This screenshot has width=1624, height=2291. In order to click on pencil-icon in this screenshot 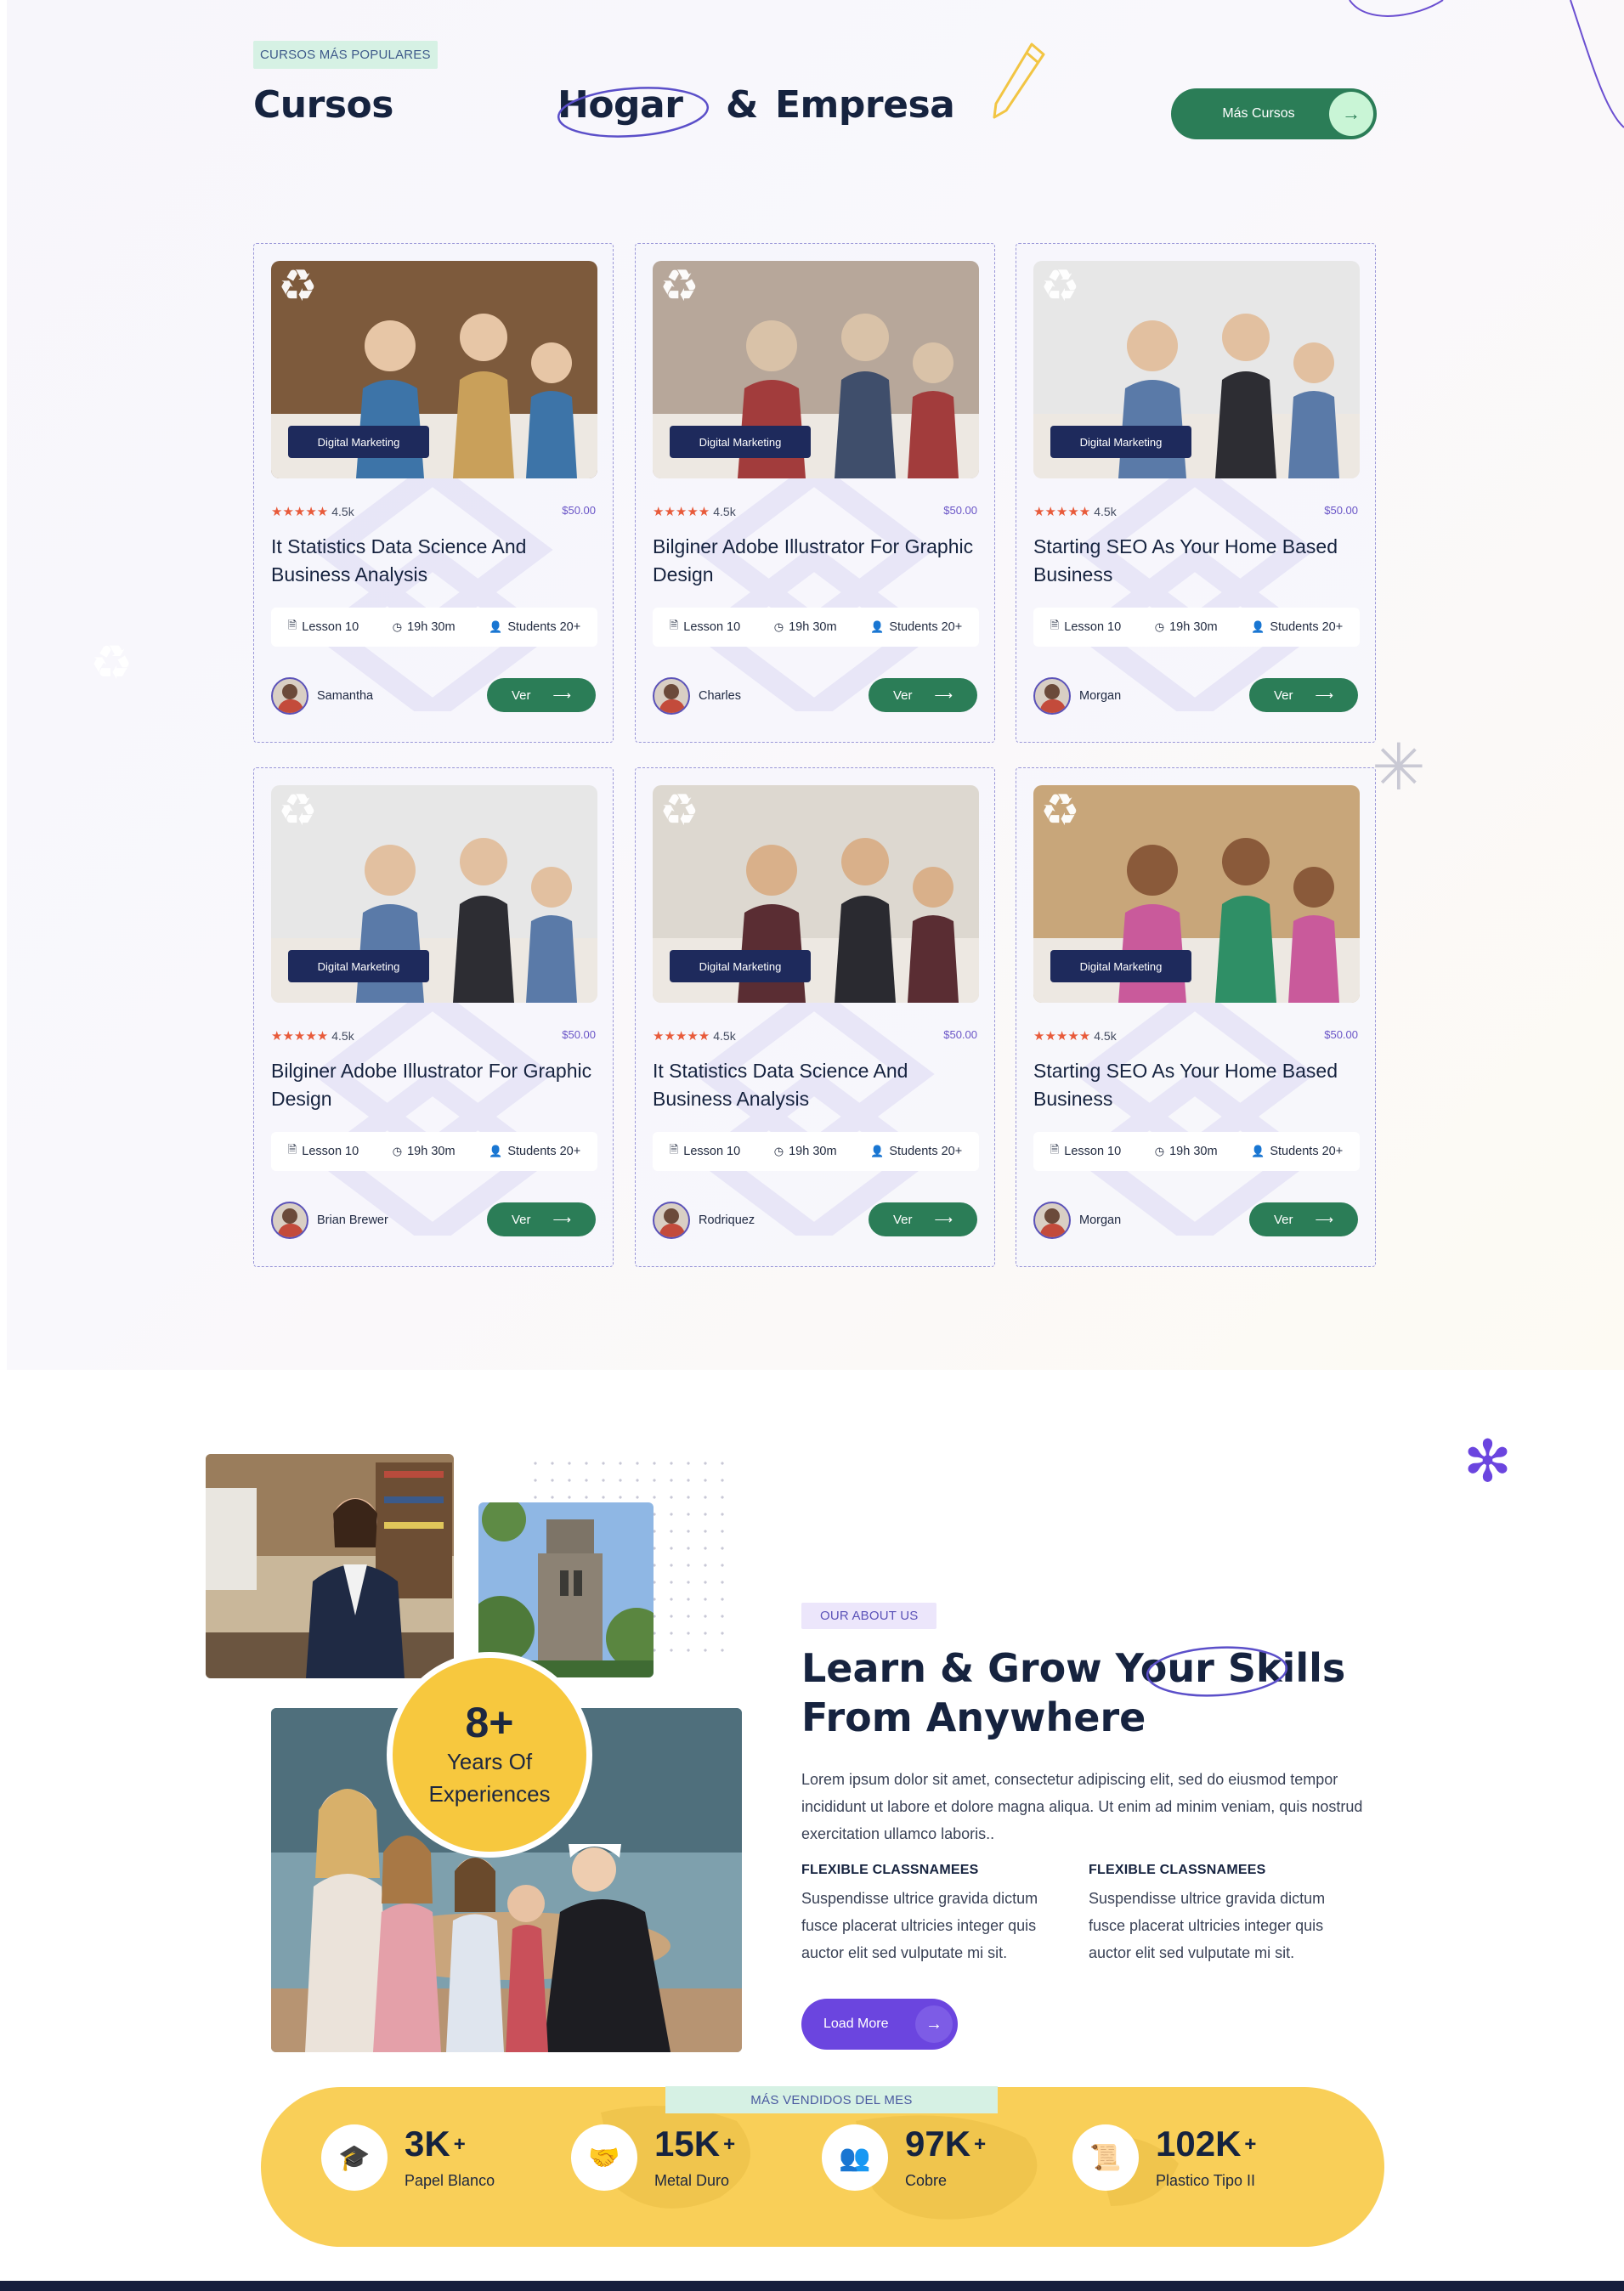, I will do `click(1019, 80)`.